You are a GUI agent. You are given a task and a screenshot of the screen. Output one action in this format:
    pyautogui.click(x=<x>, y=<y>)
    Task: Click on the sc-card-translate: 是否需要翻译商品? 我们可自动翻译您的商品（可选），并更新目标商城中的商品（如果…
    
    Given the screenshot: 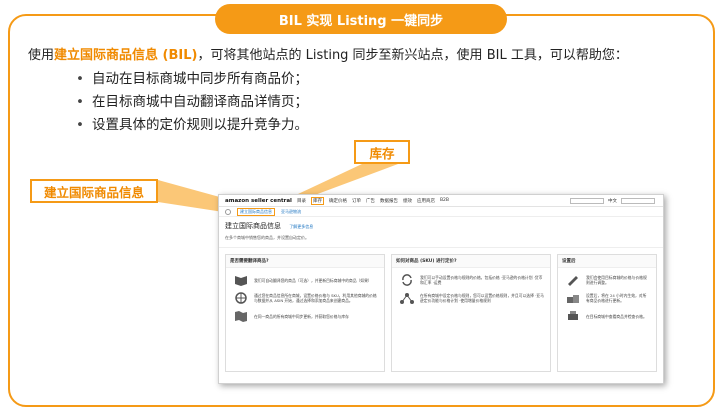 What is the action you would take?
    pyautogui.click(x=305, y=313)
    